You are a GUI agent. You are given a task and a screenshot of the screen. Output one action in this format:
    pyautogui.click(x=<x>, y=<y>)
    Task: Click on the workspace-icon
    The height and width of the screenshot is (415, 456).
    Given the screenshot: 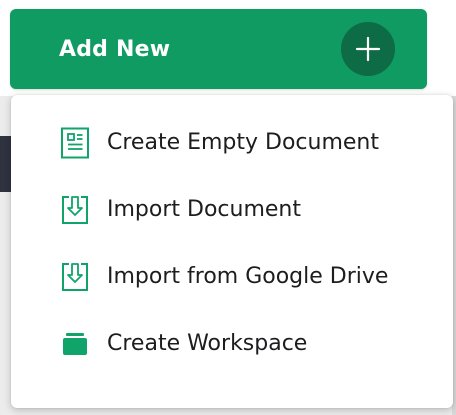 What is the action you would take?
    pyautogui.click(x=75, y=344)
    